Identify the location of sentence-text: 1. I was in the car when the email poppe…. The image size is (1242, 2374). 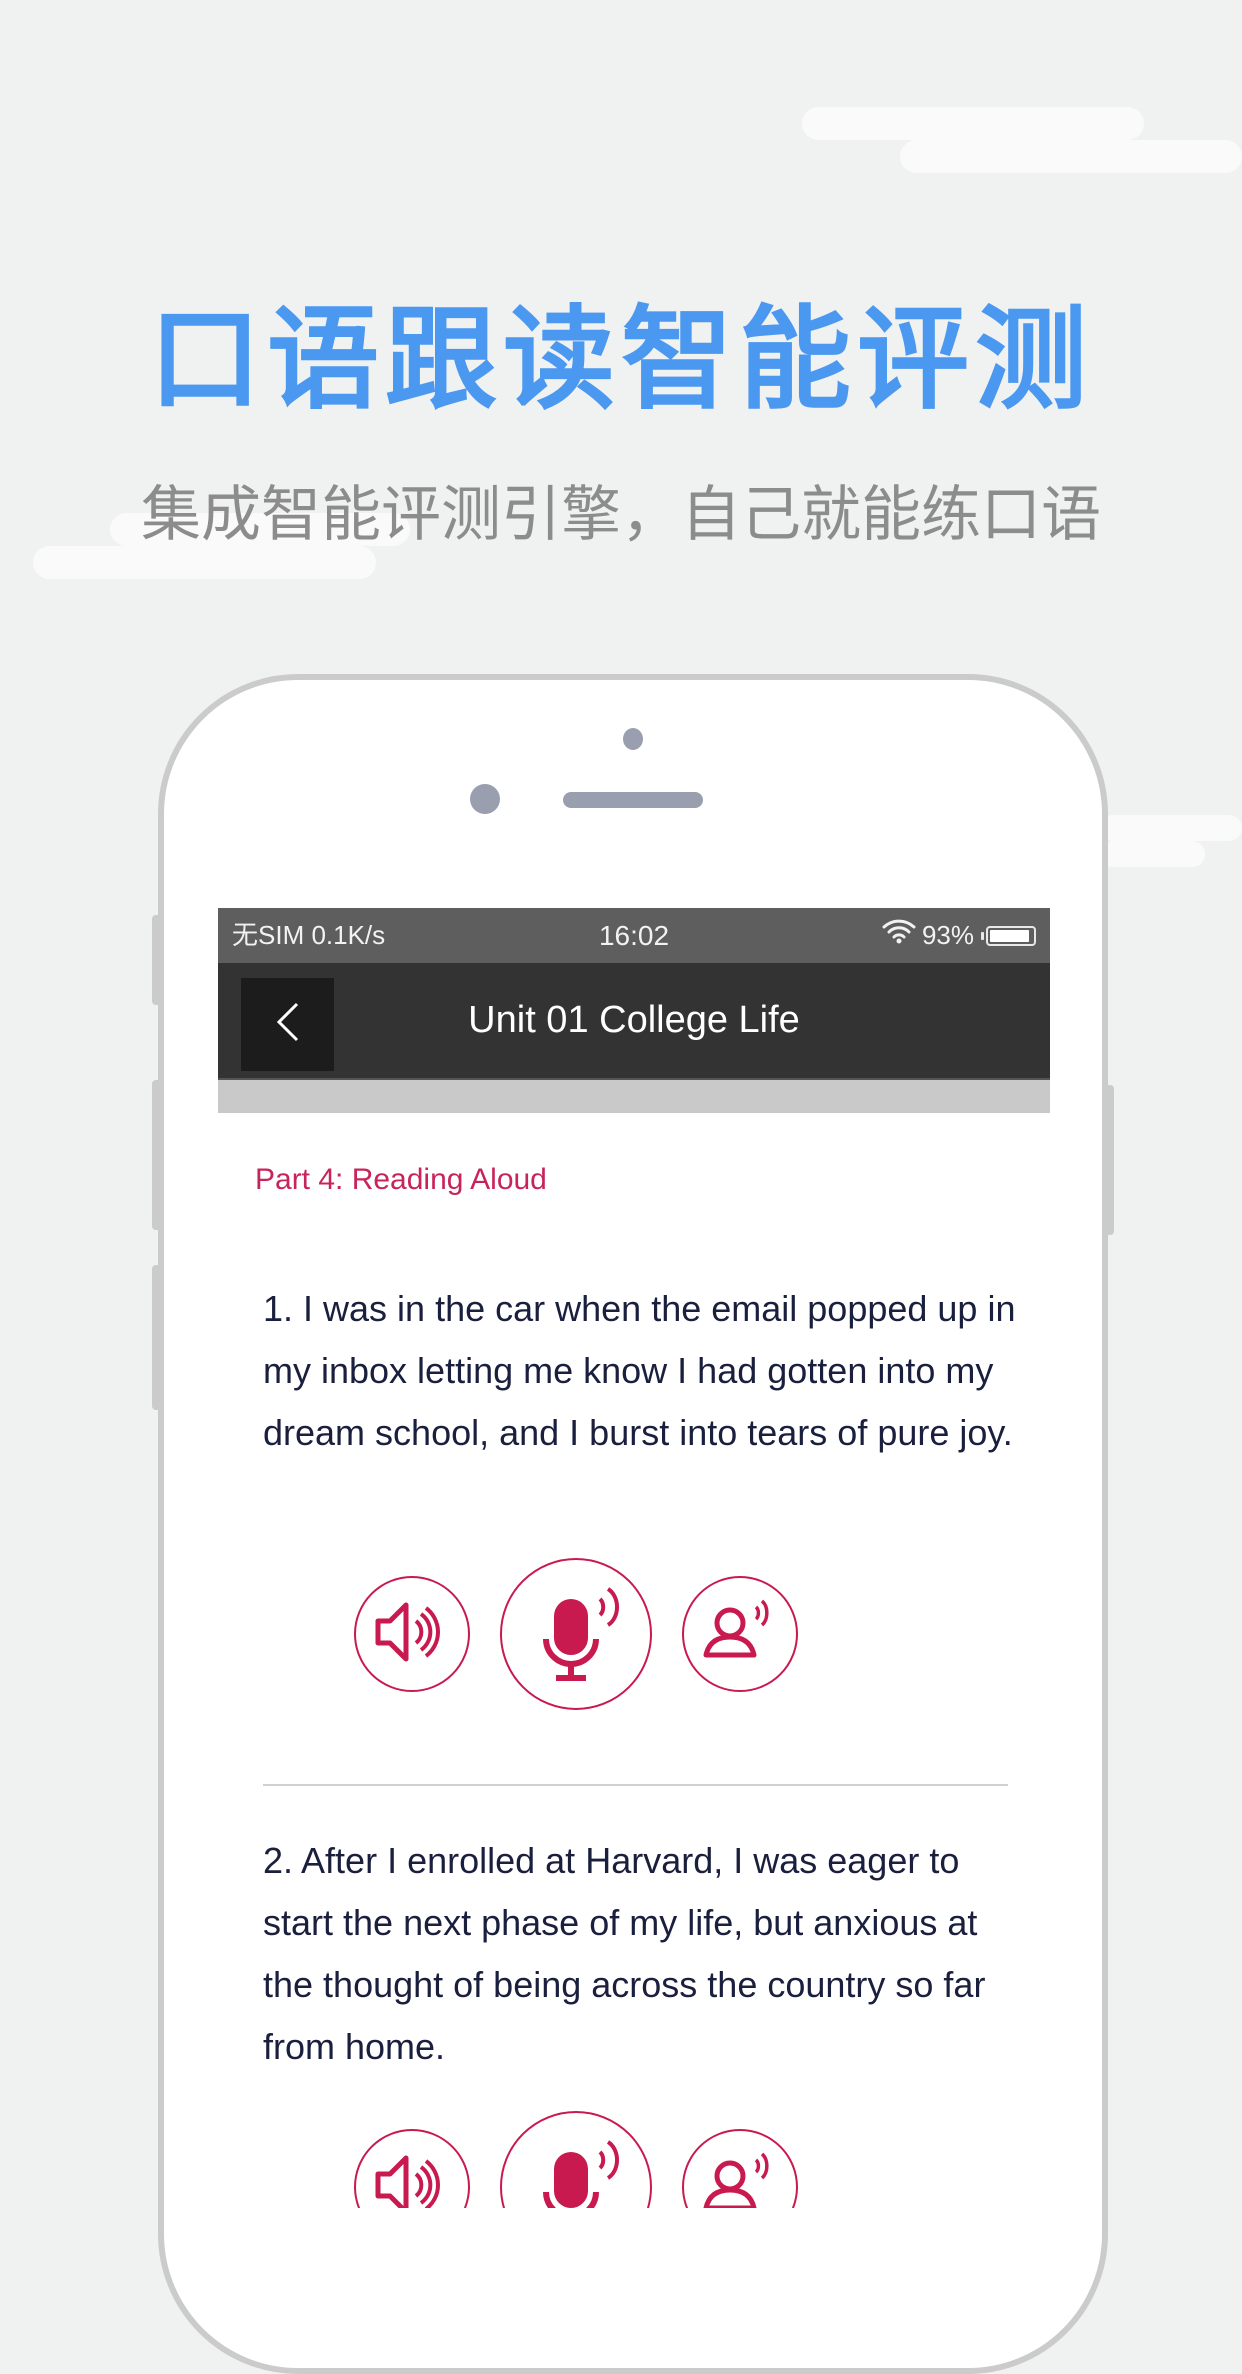
(639, 1370).